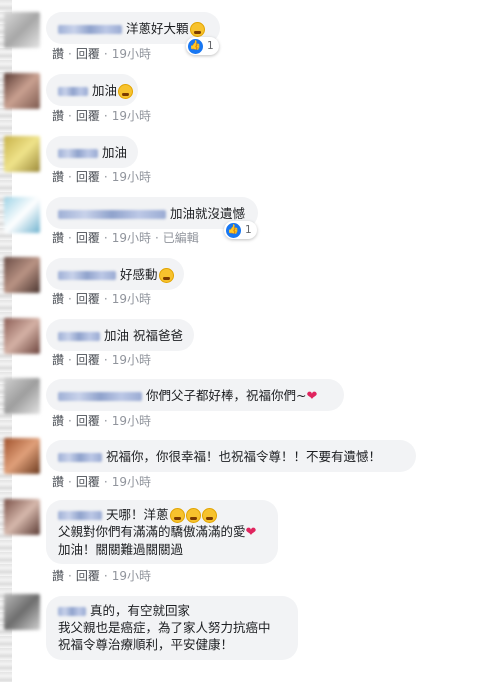 The height and width of the screenshot is (682, 483). I want to click on comment-text: 洋蔥好大顆, so click(157, 28).